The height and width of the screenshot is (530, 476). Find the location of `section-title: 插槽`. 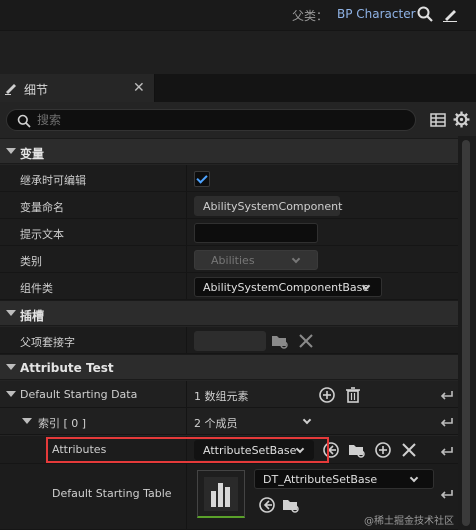

section-title: 插槽 is located at coordinates (32, 316).